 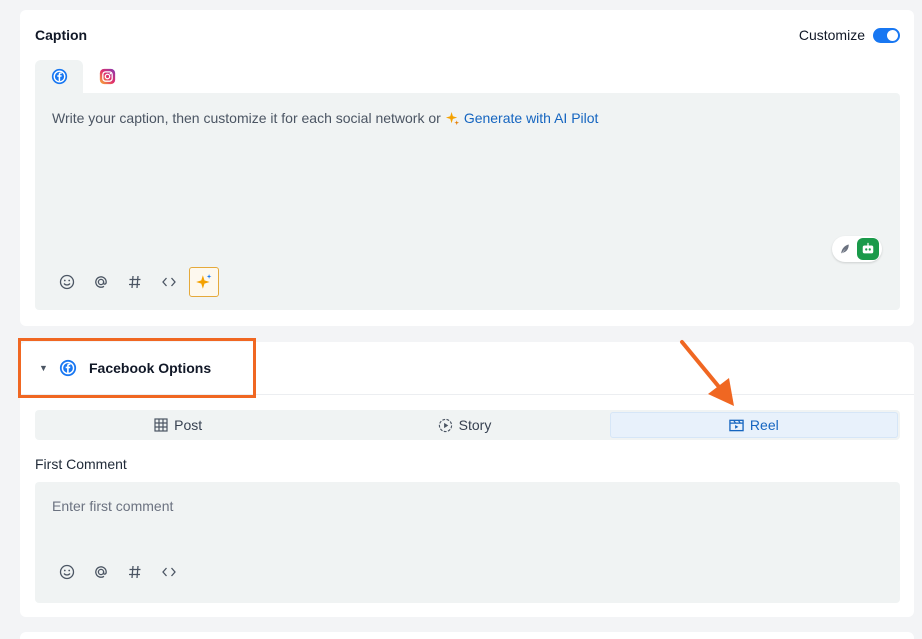 I want to click on post-type-label: Reel, so click(x=764, y=425).